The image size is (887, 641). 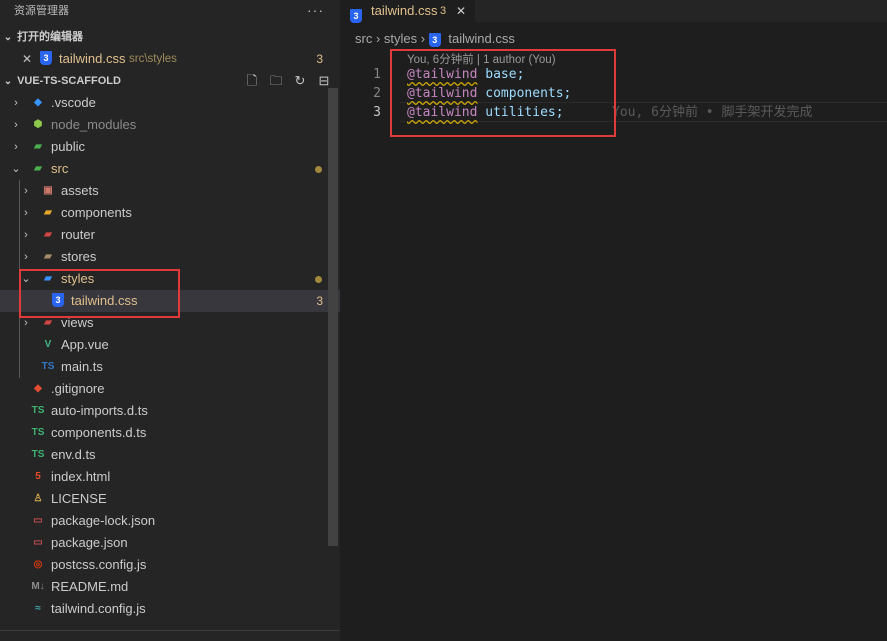 I want to click on tree-item: M↓ README.md, so click(x=170, y=587).